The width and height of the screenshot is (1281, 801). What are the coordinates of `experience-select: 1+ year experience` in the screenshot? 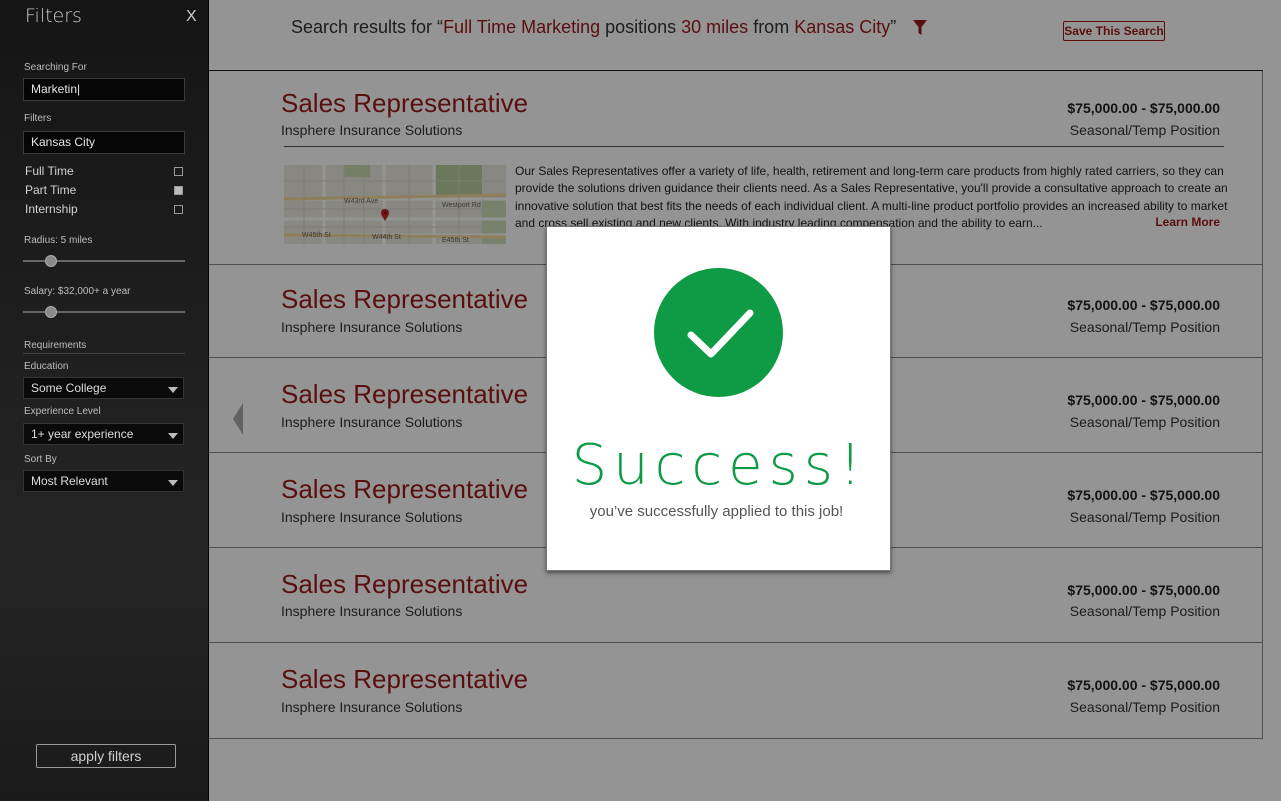 It's located at (103, 434).